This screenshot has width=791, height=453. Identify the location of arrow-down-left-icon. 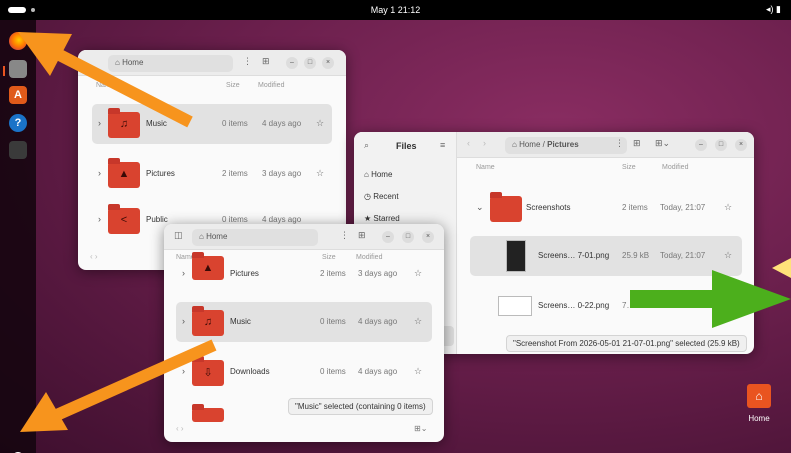
(118, 385).